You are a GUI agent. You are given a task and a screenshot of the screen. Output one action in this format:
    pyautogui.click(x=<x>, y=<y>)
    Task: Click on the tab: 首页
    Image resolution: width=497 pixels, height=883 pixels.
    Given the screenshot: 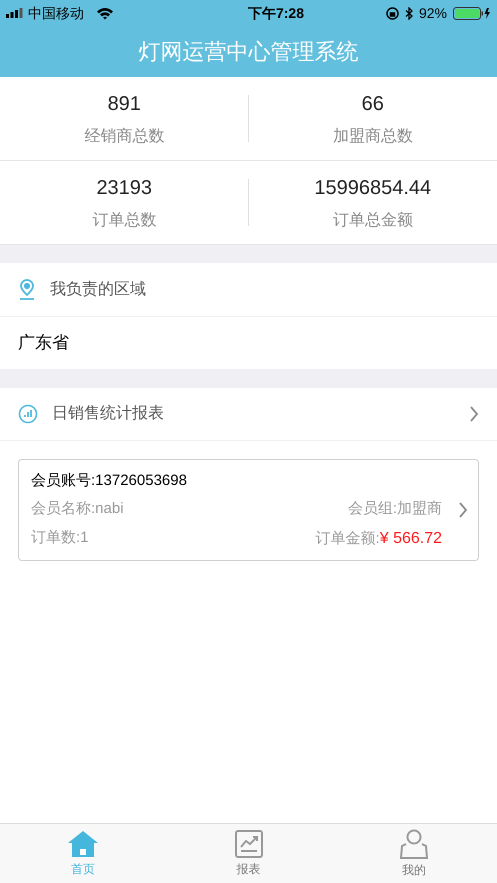 What is the action you would take?
    pyautogui.click(x=83, y=853)
    